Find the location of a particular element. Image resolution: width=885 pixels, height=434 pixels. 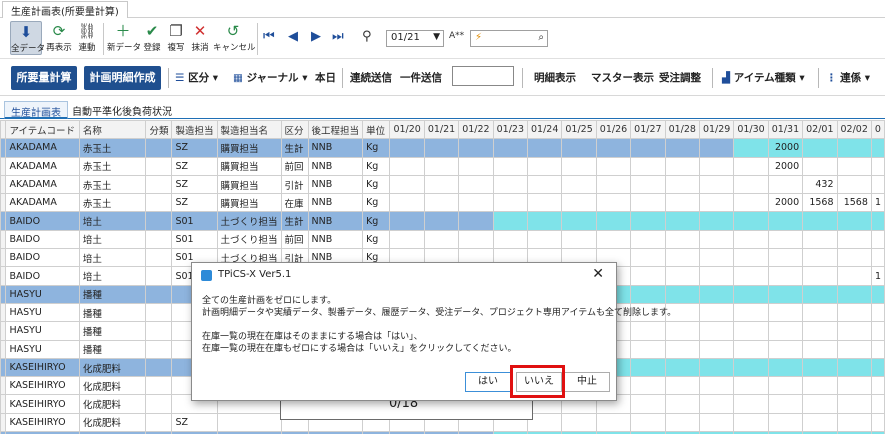

col-header: 名称 is located at coordinates (112, 130).